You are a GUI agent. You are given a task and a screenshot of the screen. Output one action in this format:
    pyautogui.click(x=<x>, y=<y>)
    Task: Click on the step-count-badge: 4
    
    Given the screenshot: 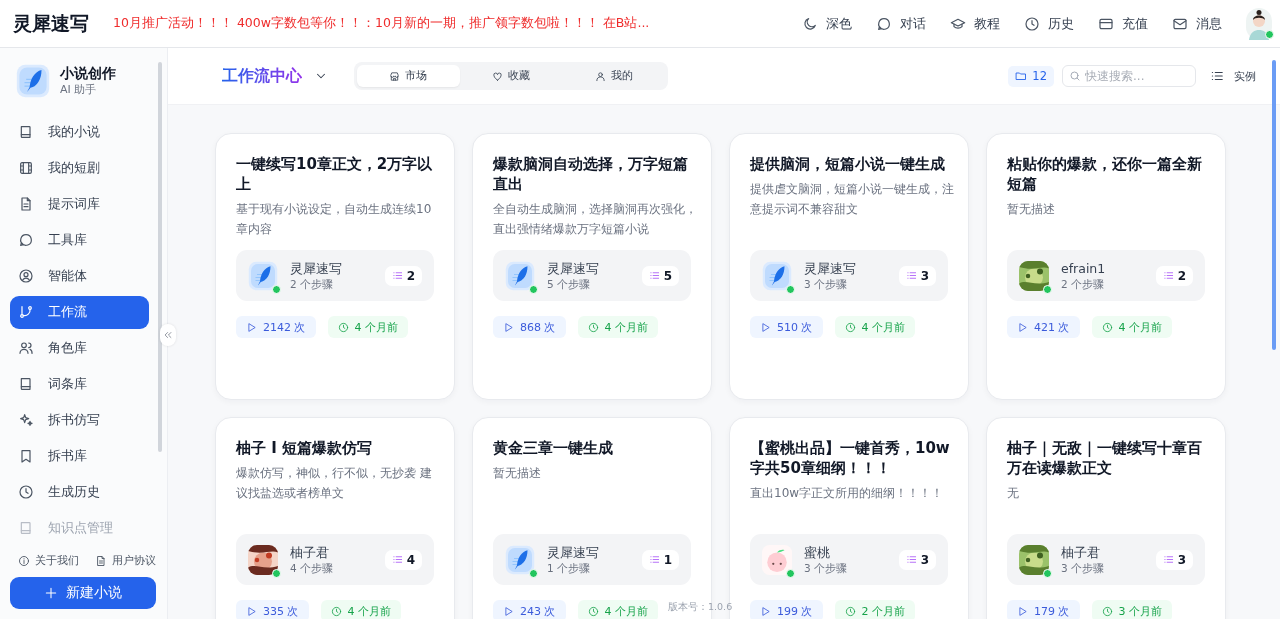 What is the action you would take?
    pyautogui.click(x=403, y=559)
    